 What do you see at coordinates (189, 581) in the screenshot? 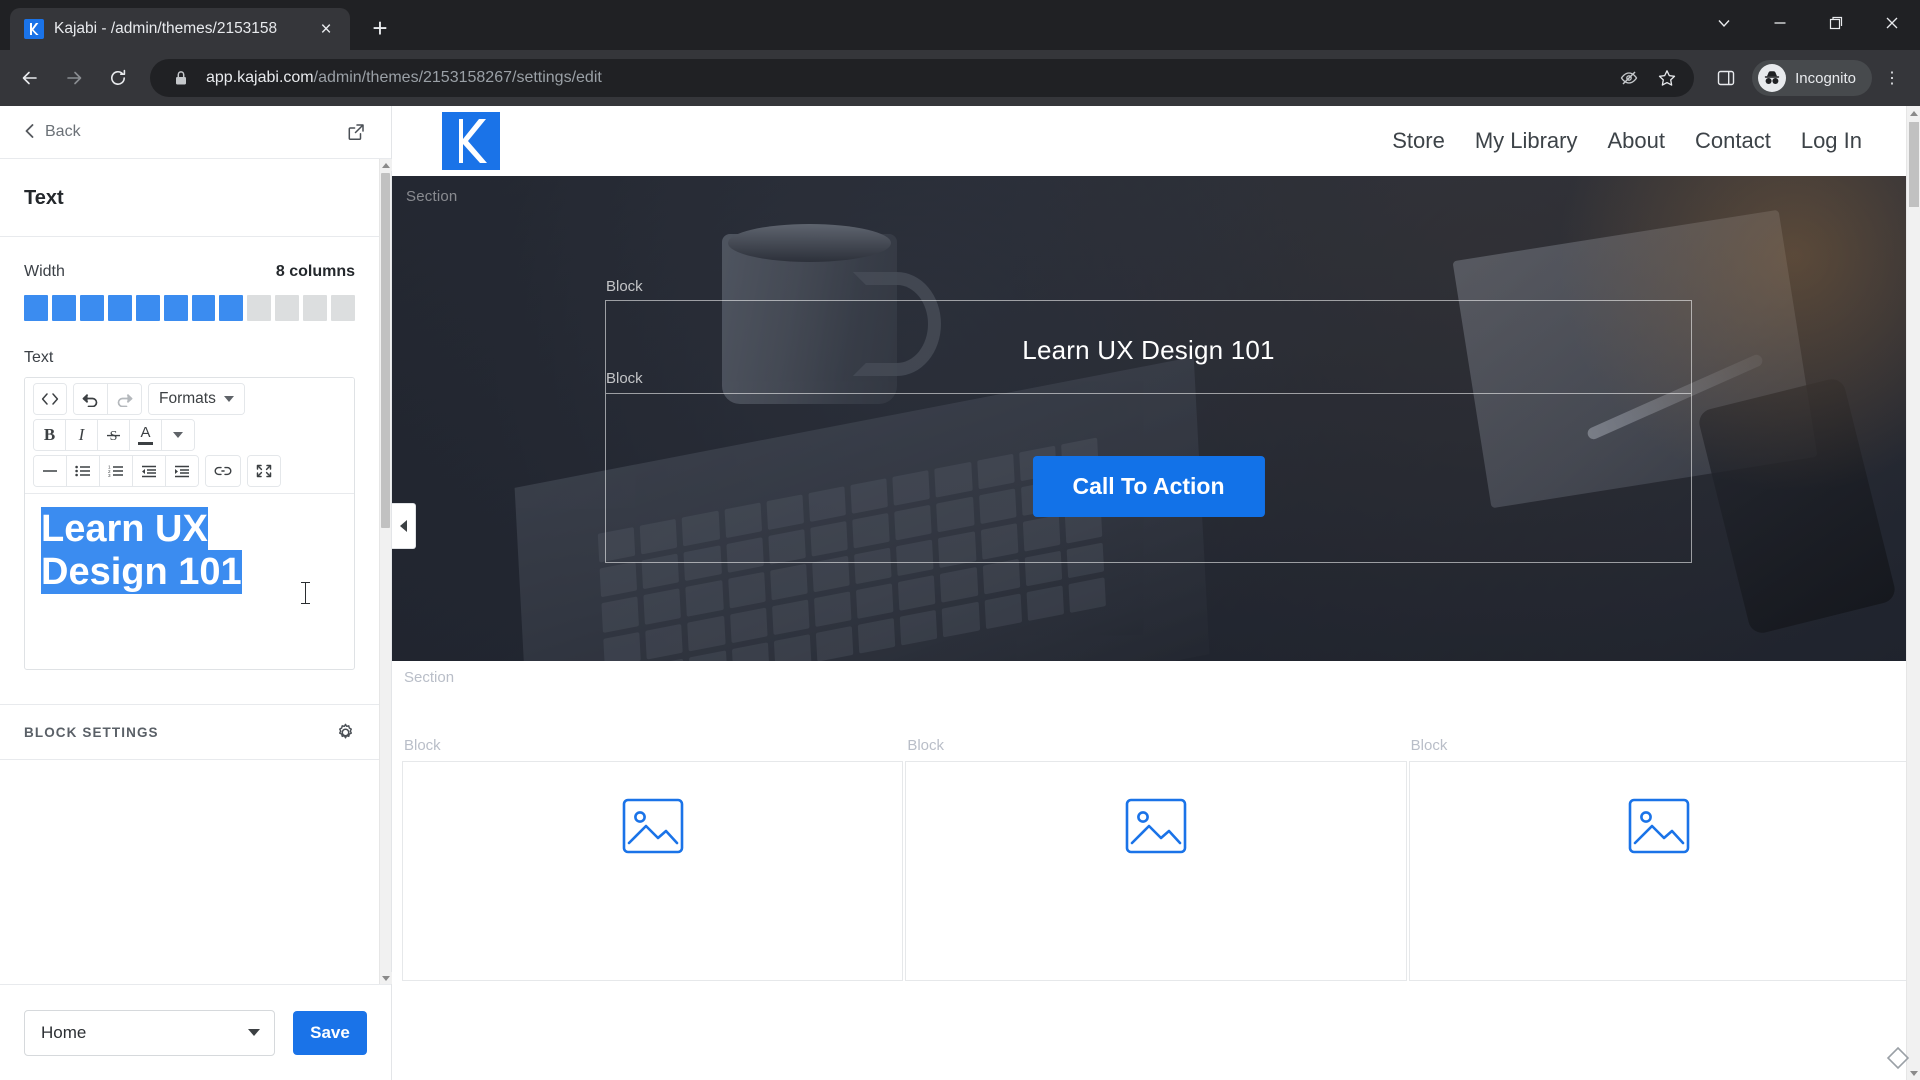
I see `rich-text-content: Learn UX Design 101` at bounding box center [189, 581].